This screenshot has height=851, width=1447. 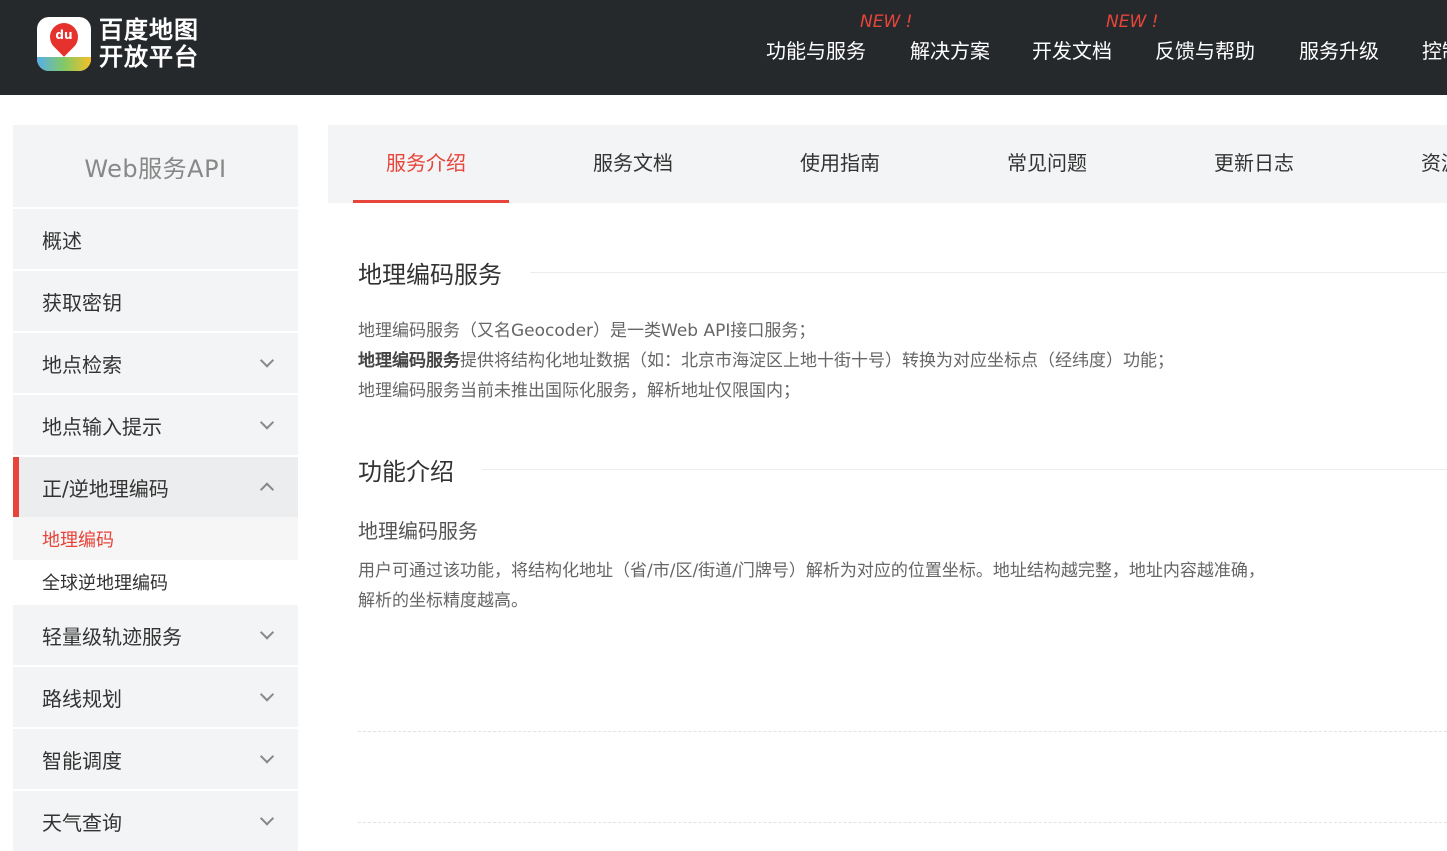 I want to click on sidebar-item-lite-track: 轻量级轨迹服务, so click(x=155, y=635).